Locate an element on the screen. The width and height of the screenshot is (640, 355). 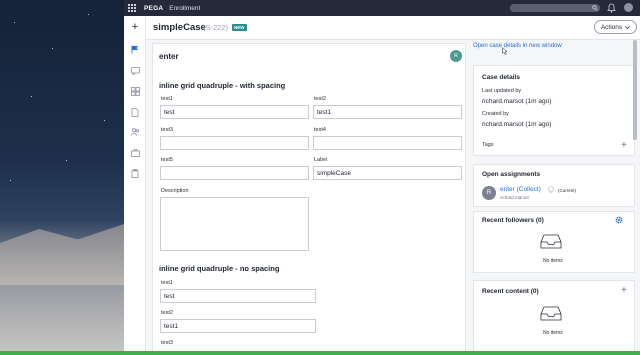
app-name: Enrollment is located at coordinates (184, 8).